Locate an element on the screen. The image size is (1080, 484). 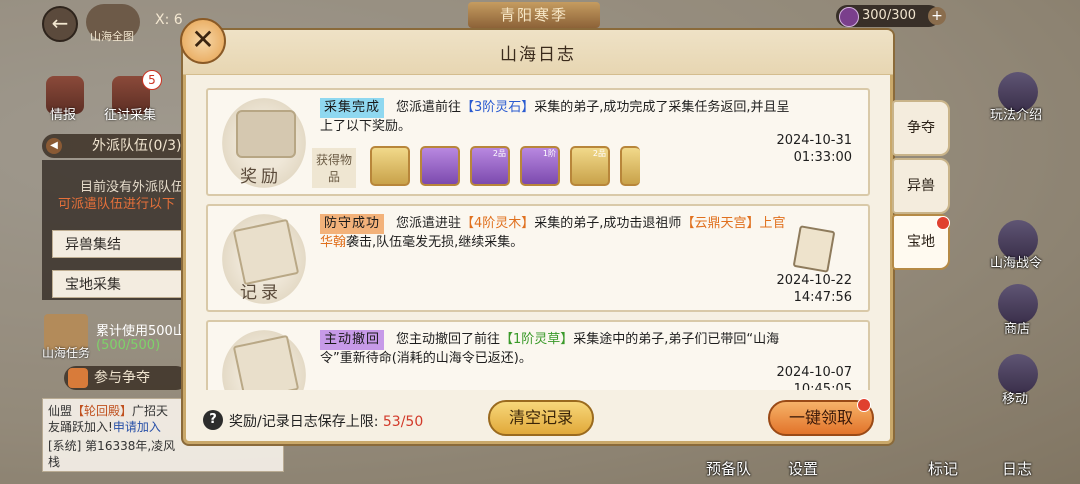
campaign-label: 征讨采集 is located at coordinates (130, 115).